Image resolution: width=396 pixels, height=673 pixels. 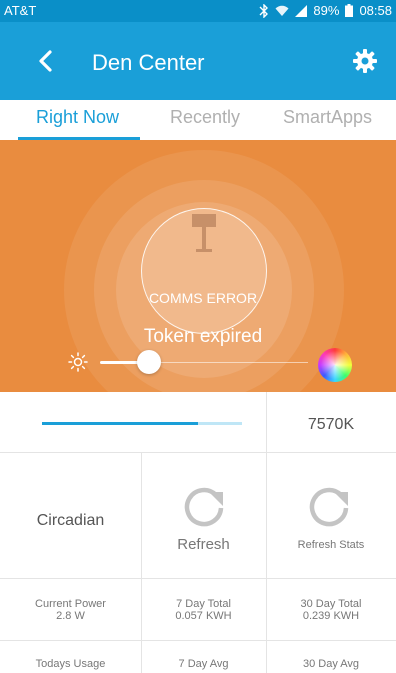 What do you see at coordinates (203, 298) in the screenshot?
I see `error-status: COMMS ERROR` at bounding box center [203, 298].